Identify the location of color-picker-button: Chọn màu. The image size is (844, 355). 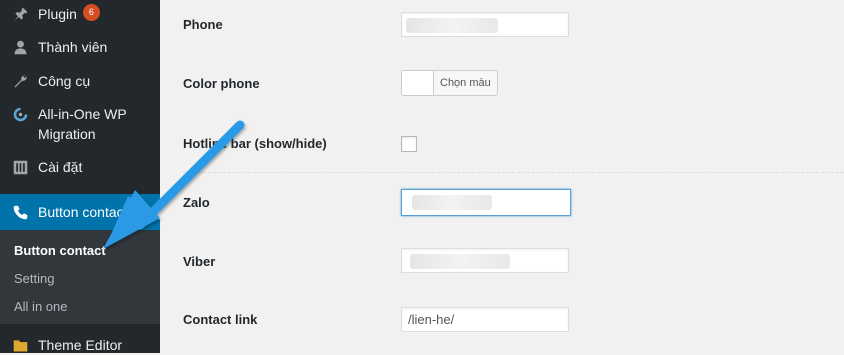
(449, 83).